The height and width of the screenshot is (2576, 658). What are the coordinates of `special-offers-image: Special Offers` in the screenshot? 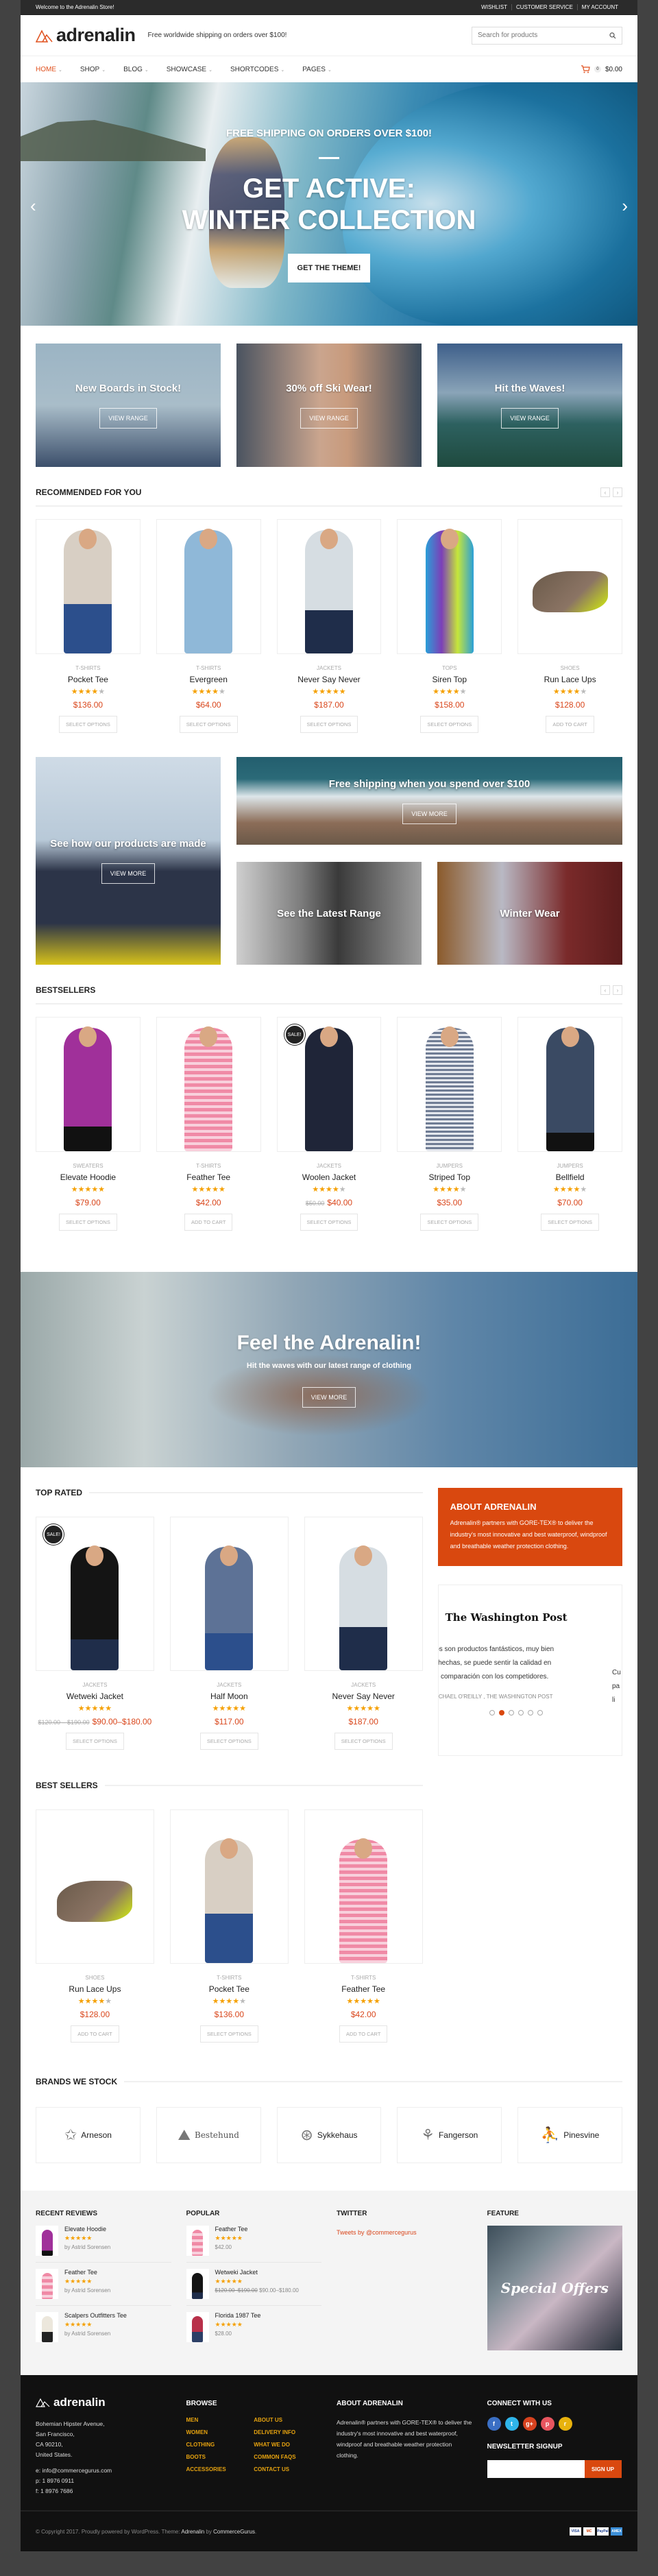 It's located at (554, 2288).